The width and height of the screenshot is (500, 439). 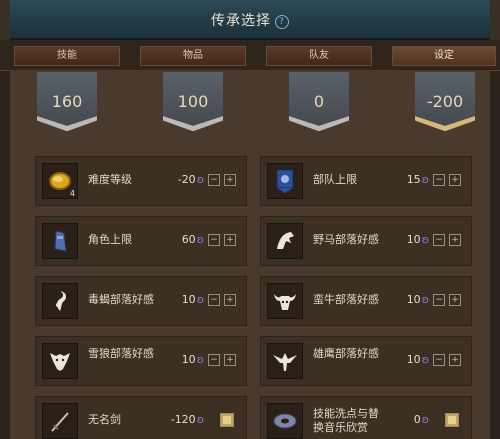 I want to click on item-name: 技能洗点与替换音乐欣赏, so click(x=346, y=420).